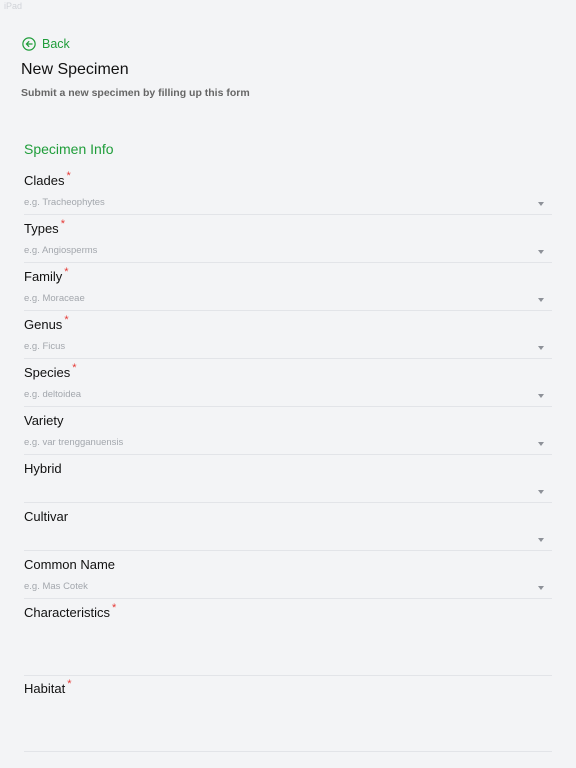 The image size is (576, 768). Describe the element at coordinates (56, 586) in the screenshot. I see `placeholder: e.g. Mas Cotek` at that location.